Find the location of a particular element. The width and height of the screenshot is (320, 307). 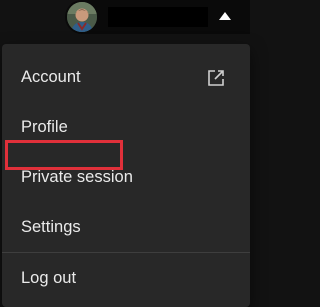

user-avatar is located at coordinates (82, 17).